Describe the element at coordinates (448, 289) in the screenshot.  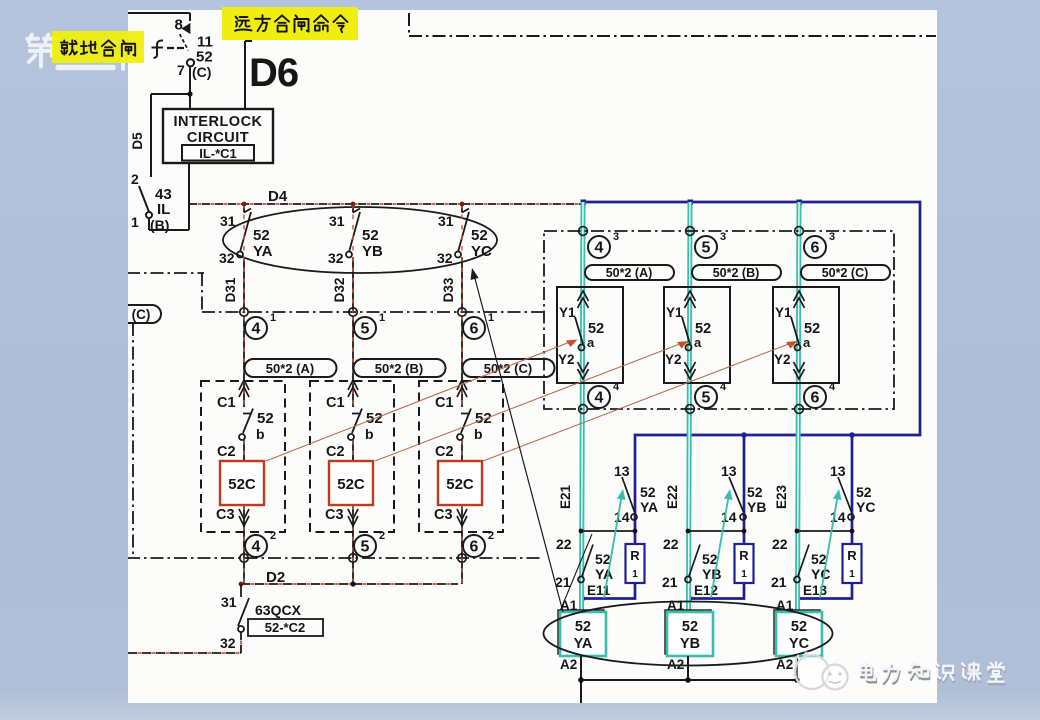
I see `svg-text: D33` at that location.